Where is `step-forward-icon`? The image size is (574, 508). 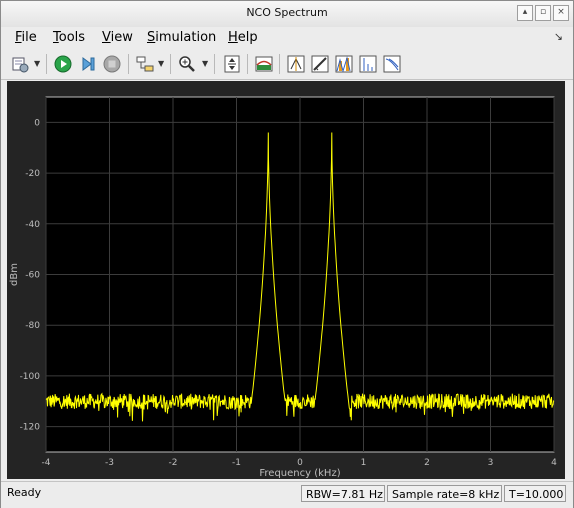 step-forward-icon is located at coordinates (88, 64).